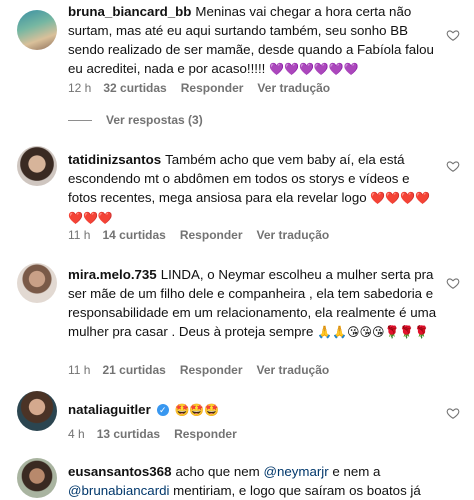 The image size is (474, 500). What do you see at coordinates (217, 471) in the screenshot?
I see `comment-text: acho que nem` at bounding box center [217, 471].